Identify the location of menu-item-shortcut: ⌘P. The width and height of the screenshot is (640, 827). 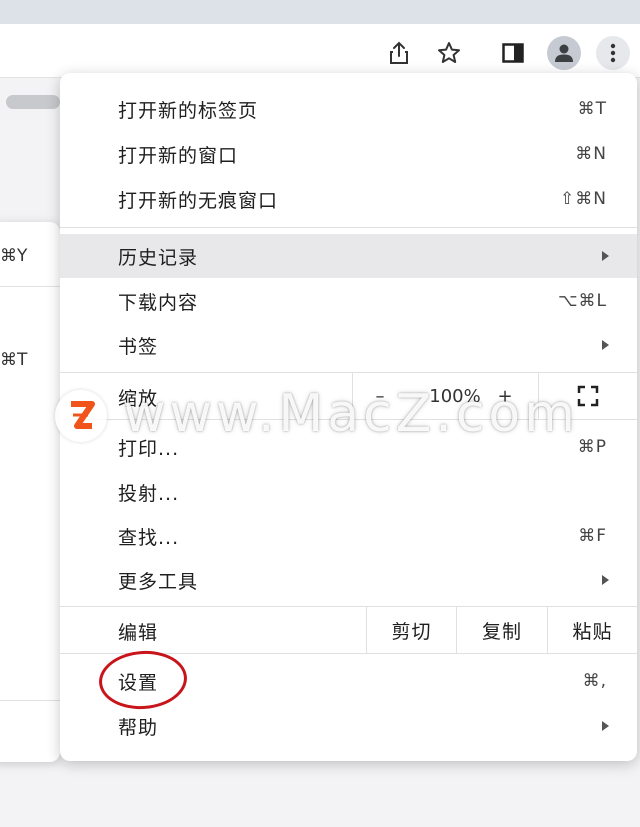
(592, 447).